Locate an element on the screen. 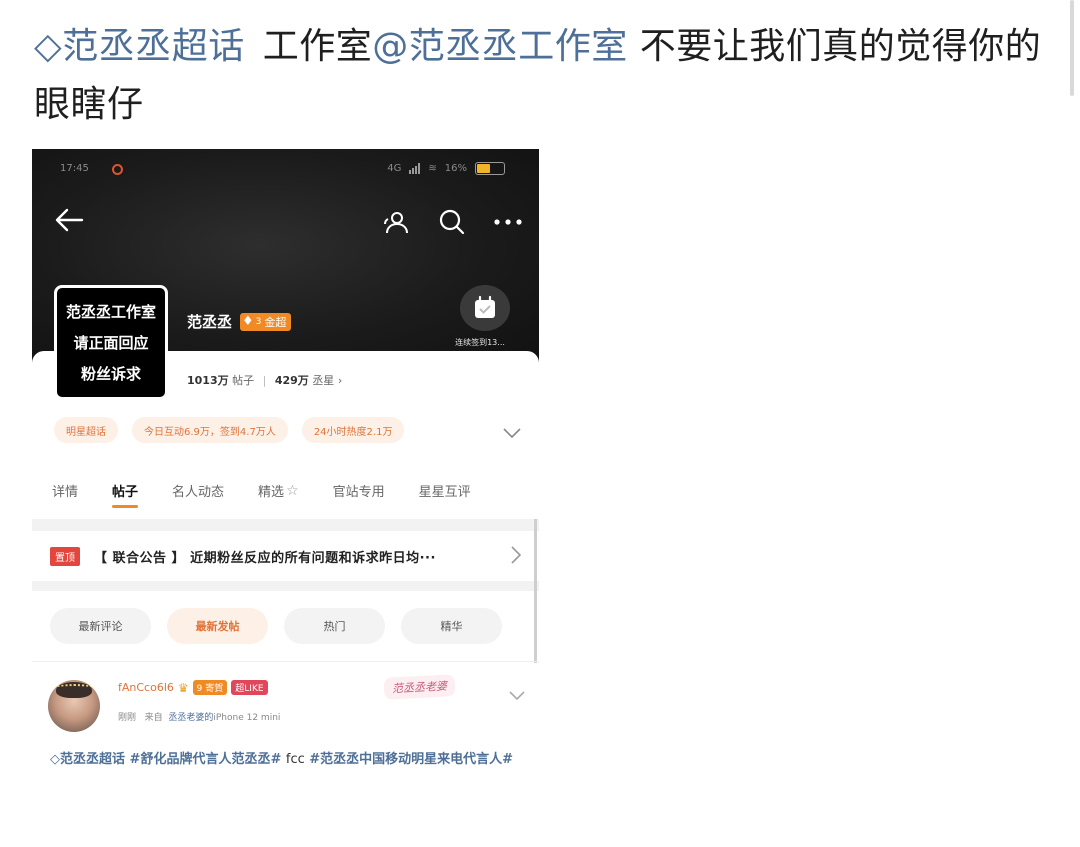 The image size is (1080, 847). post-body: ◇范丞丞超话 #舒化品牌代言人范丞丞# fcc #范丞丞中国移动明星来电代言人# is located at coordinates (290, 760).